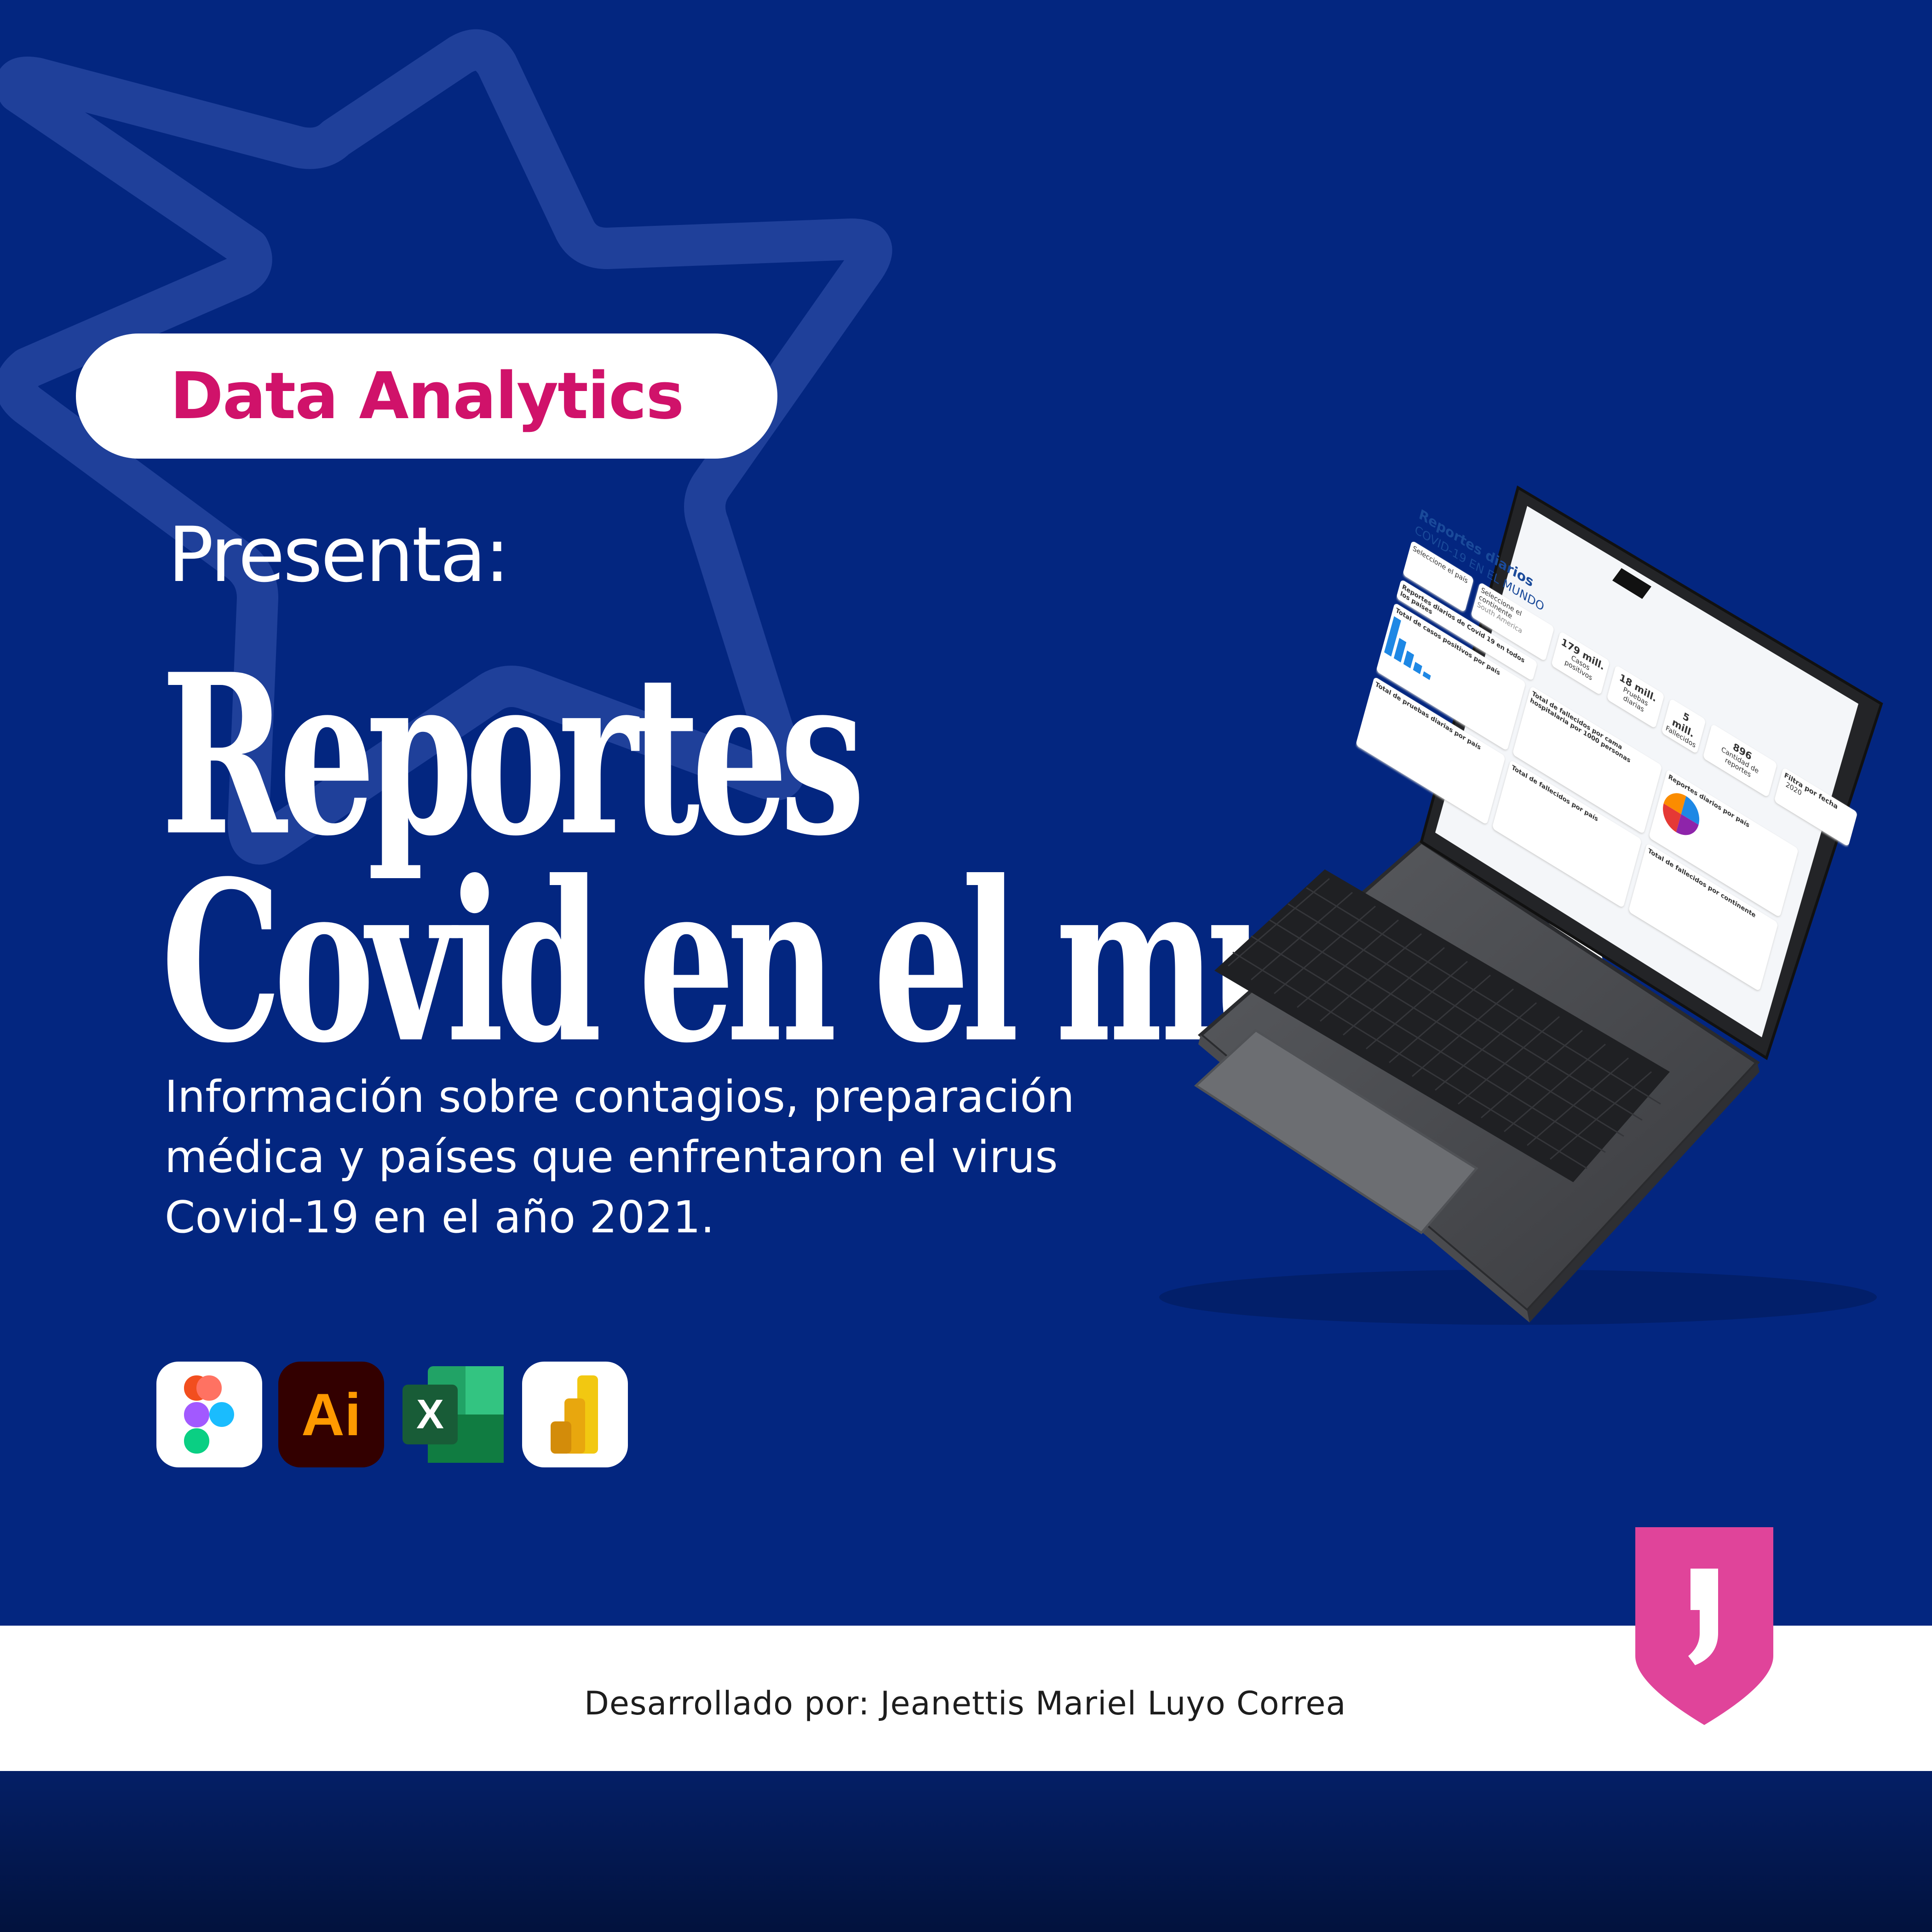 The height and width of the screenshot is (1932, 1932). I want to click on illustrator-icon: Ai, so click(331, 1414).